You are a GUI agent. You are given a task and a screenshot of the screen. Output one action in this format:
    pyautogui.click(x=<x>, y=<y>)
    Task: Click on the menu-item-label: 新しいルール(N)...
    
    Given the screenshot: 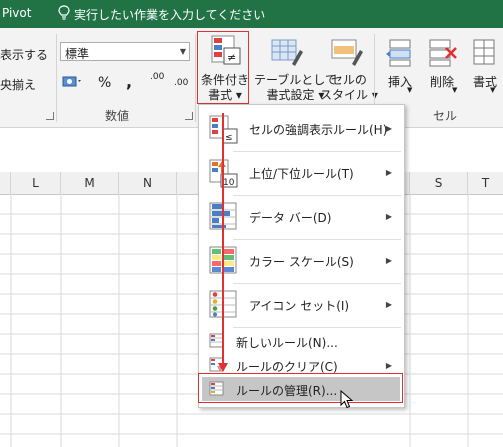 What is the action you would take?
    pyautogui.click(x=287, y=343)
    